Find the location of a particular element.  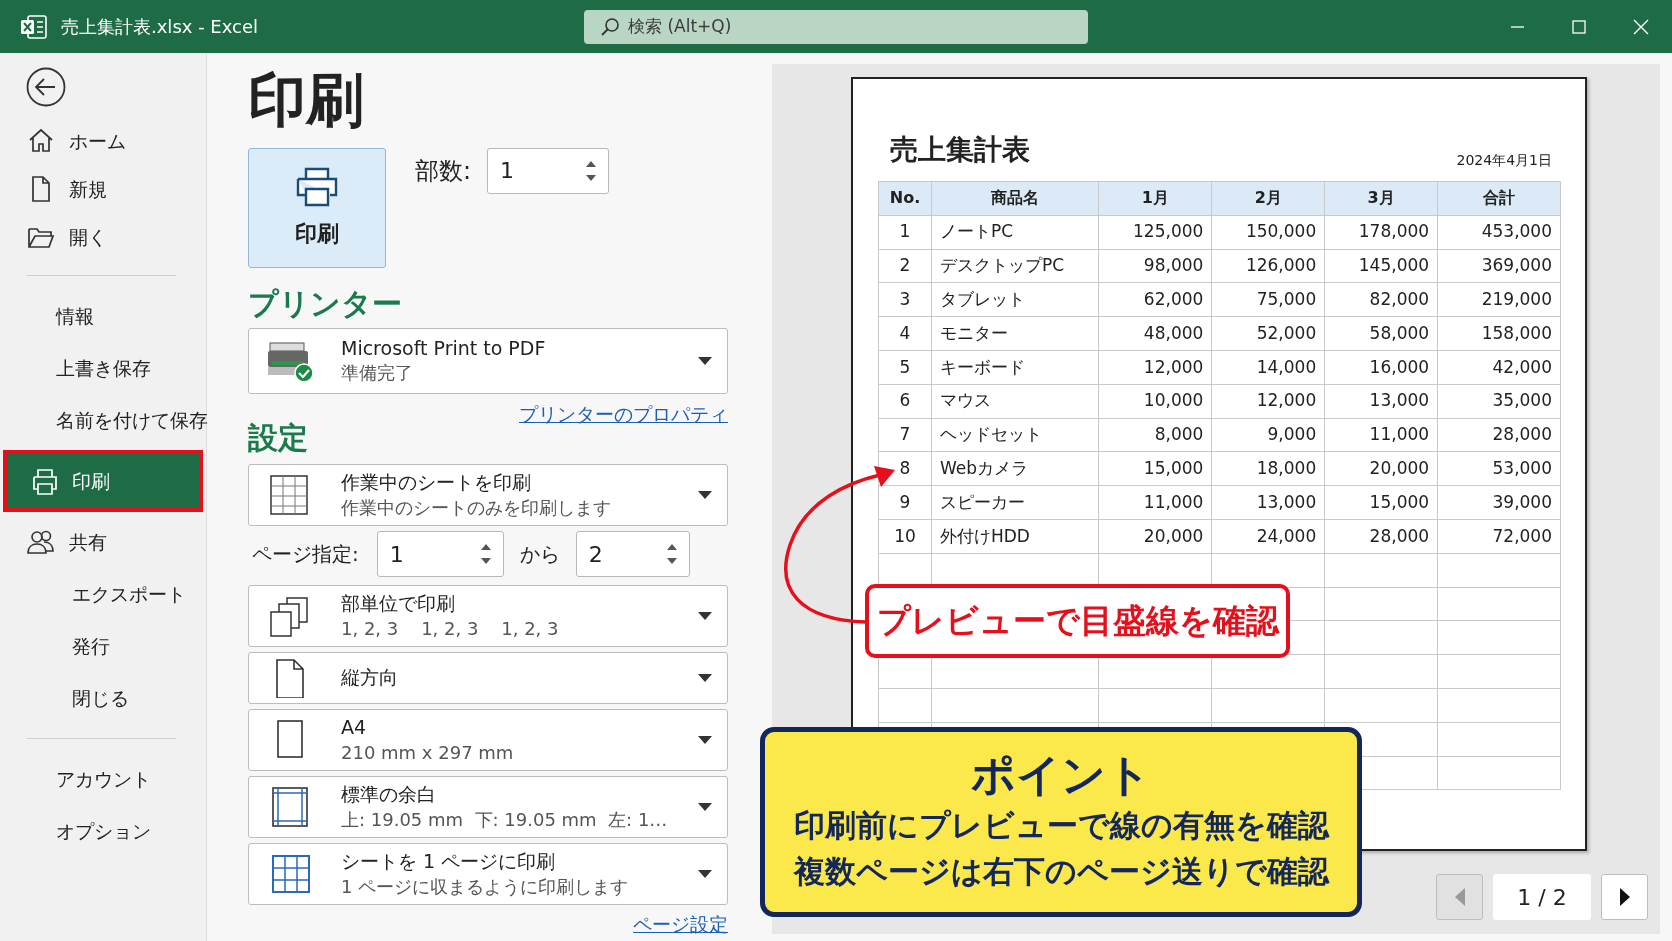

section-heading: 設定 is located at coordinates (278, 438).